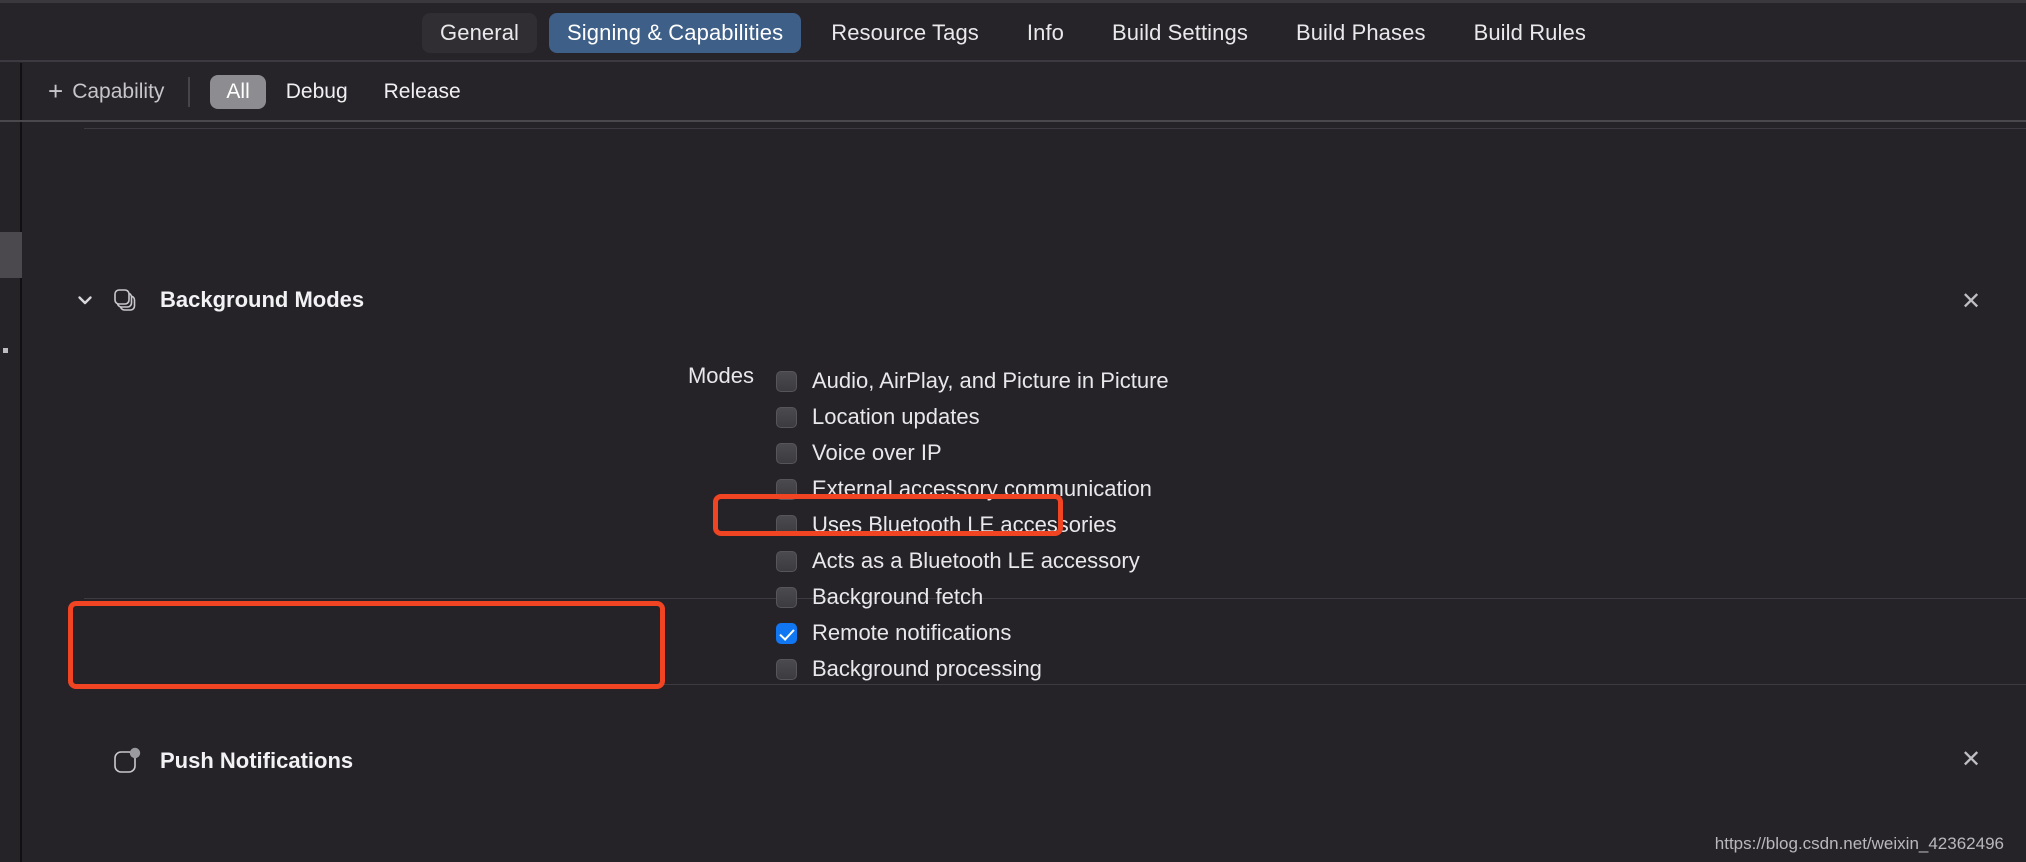  What do you see at coordinates (972, 453) in the screenshot?
I see `mode-row: Voice over IP` at bounding box center [972, 453].